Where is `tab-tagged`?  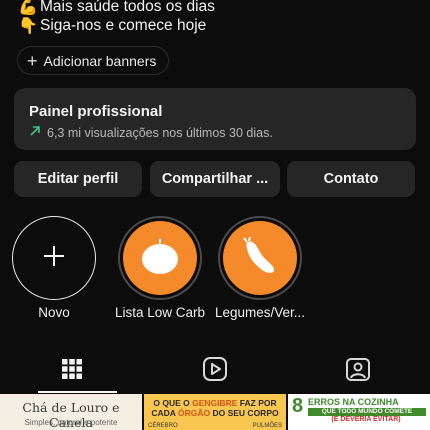 tab-tagged is located at coordinates (358, 371).